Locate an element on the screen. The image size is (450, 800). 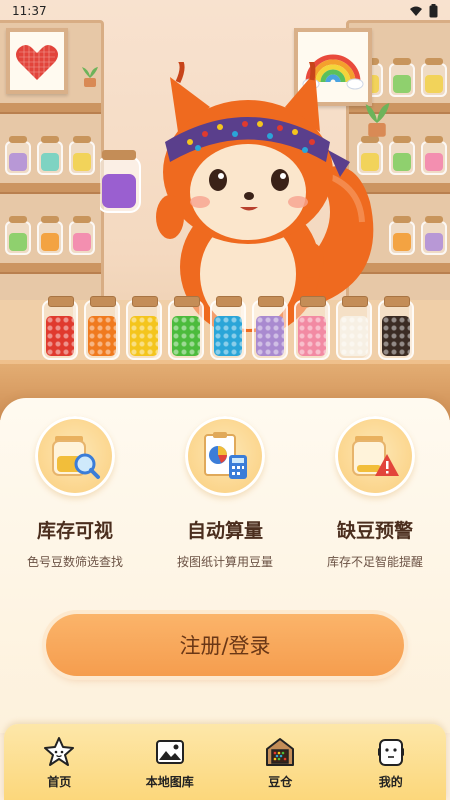
jar-warning-icon is located at coordinates (375, 456).